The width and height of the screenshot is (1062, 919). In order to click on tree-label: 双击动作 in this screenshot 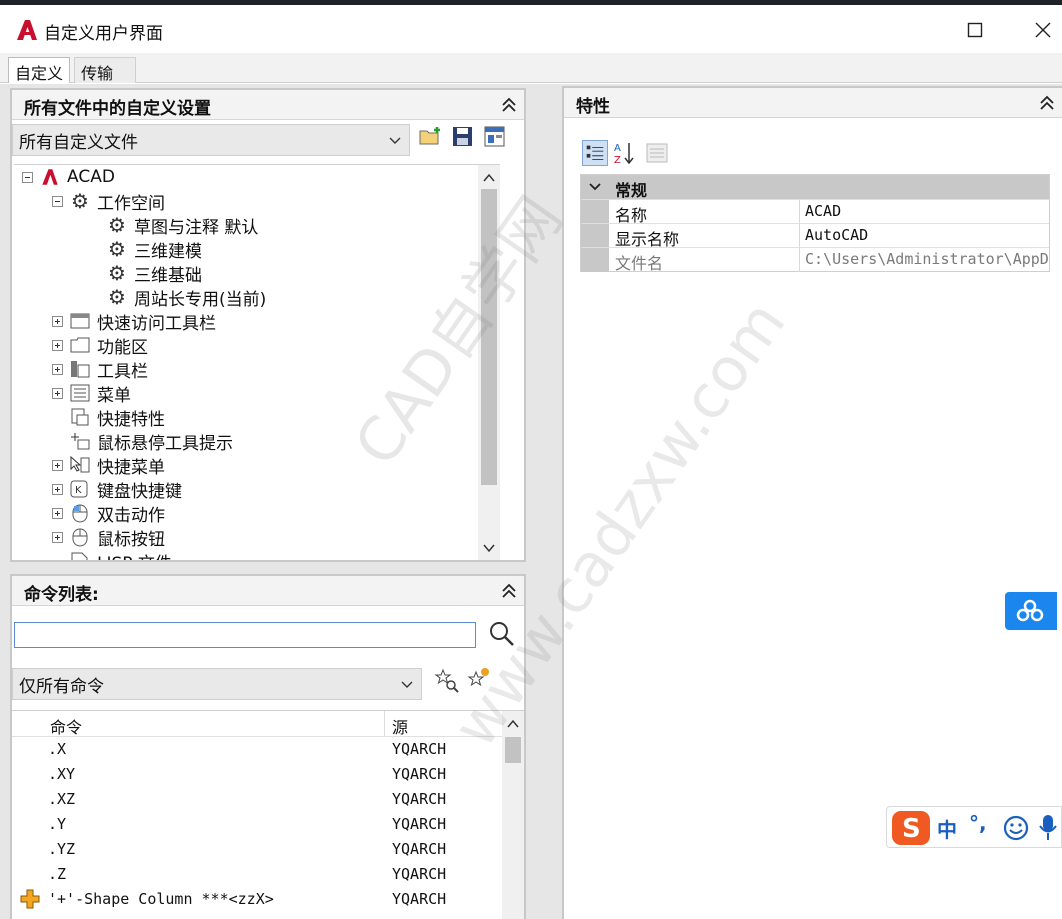, I will do `click(131, 515)`.